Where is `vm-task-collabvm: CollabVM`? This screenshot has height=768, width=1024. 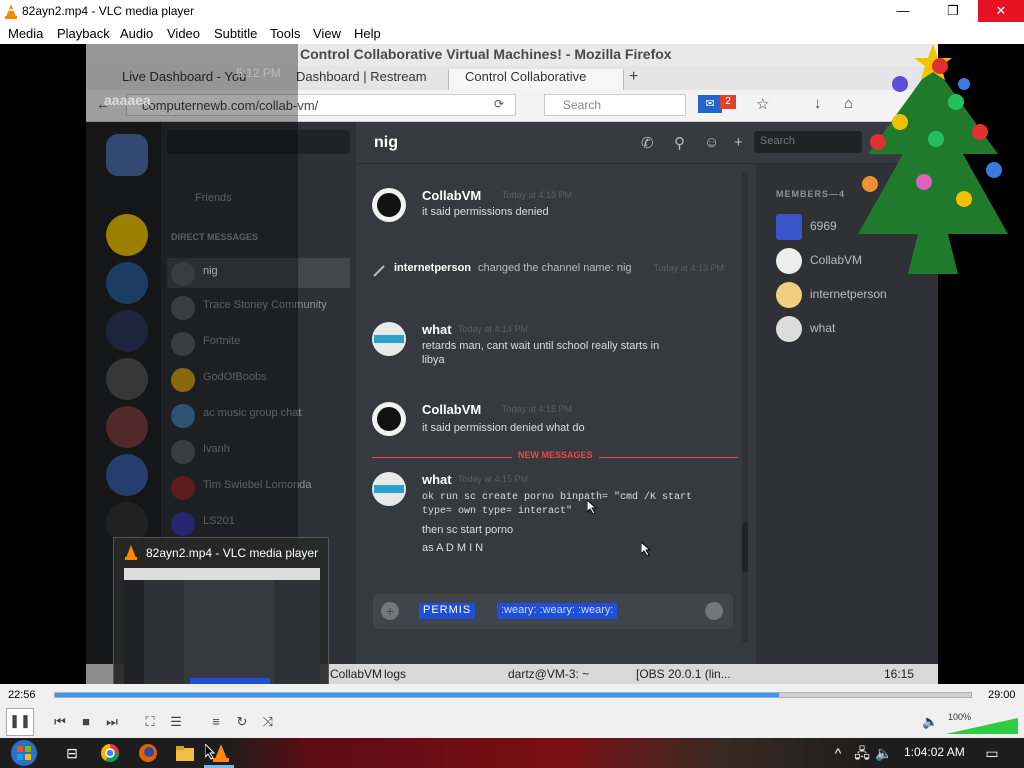 vm-task-collabvm: CollabVM is located at coordinates (356, 674).